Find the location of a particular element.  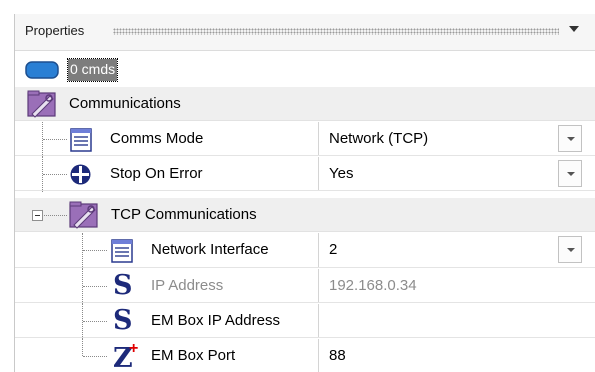

property-label: Comms Mode is located at coordinates (157, 138).